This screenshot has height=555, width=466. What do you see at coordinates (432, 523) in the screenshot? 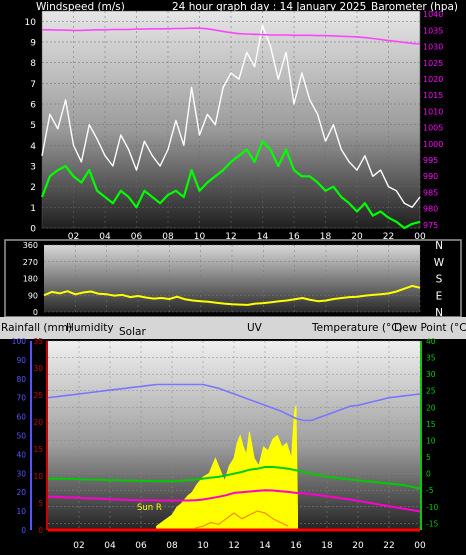
I see `temperature-tick-label: -15` at bounding box center [432, 523].